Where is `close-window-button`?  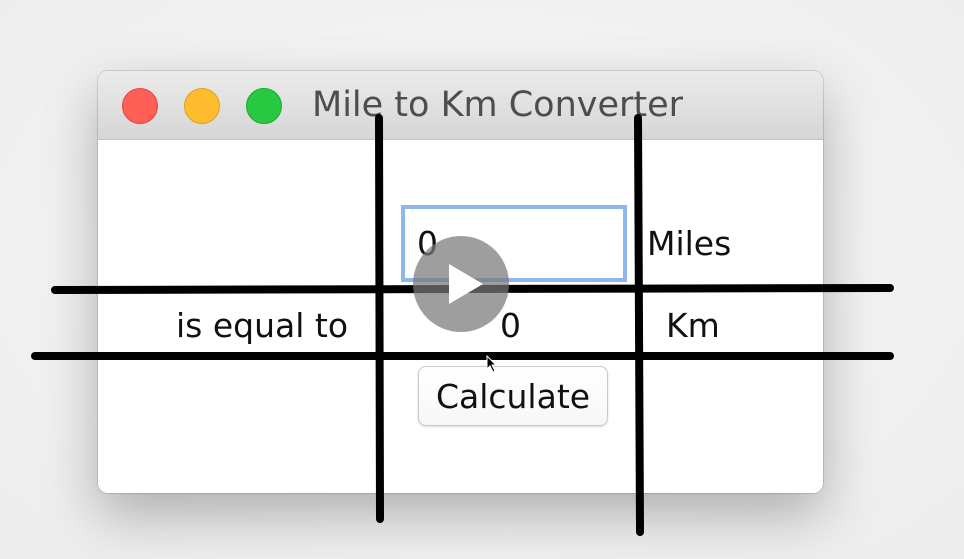
close-window-button is located at coordinates (140, 106).